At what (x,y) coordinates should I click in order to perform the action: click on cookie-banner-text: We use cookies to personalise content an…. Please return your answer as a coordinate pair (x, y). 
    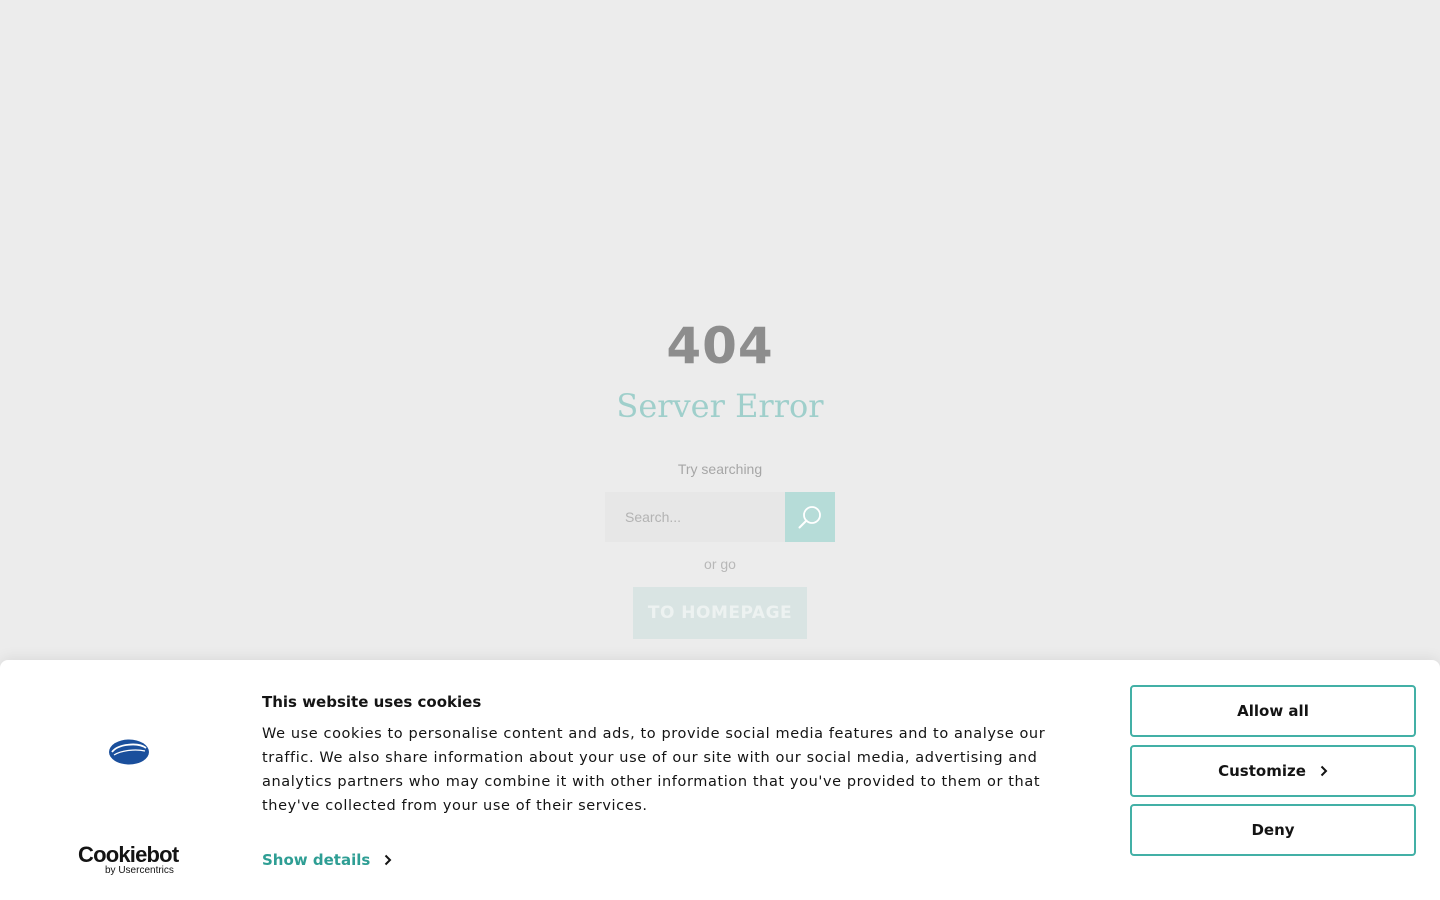
    Looking at the image, I should click on (654, 770).